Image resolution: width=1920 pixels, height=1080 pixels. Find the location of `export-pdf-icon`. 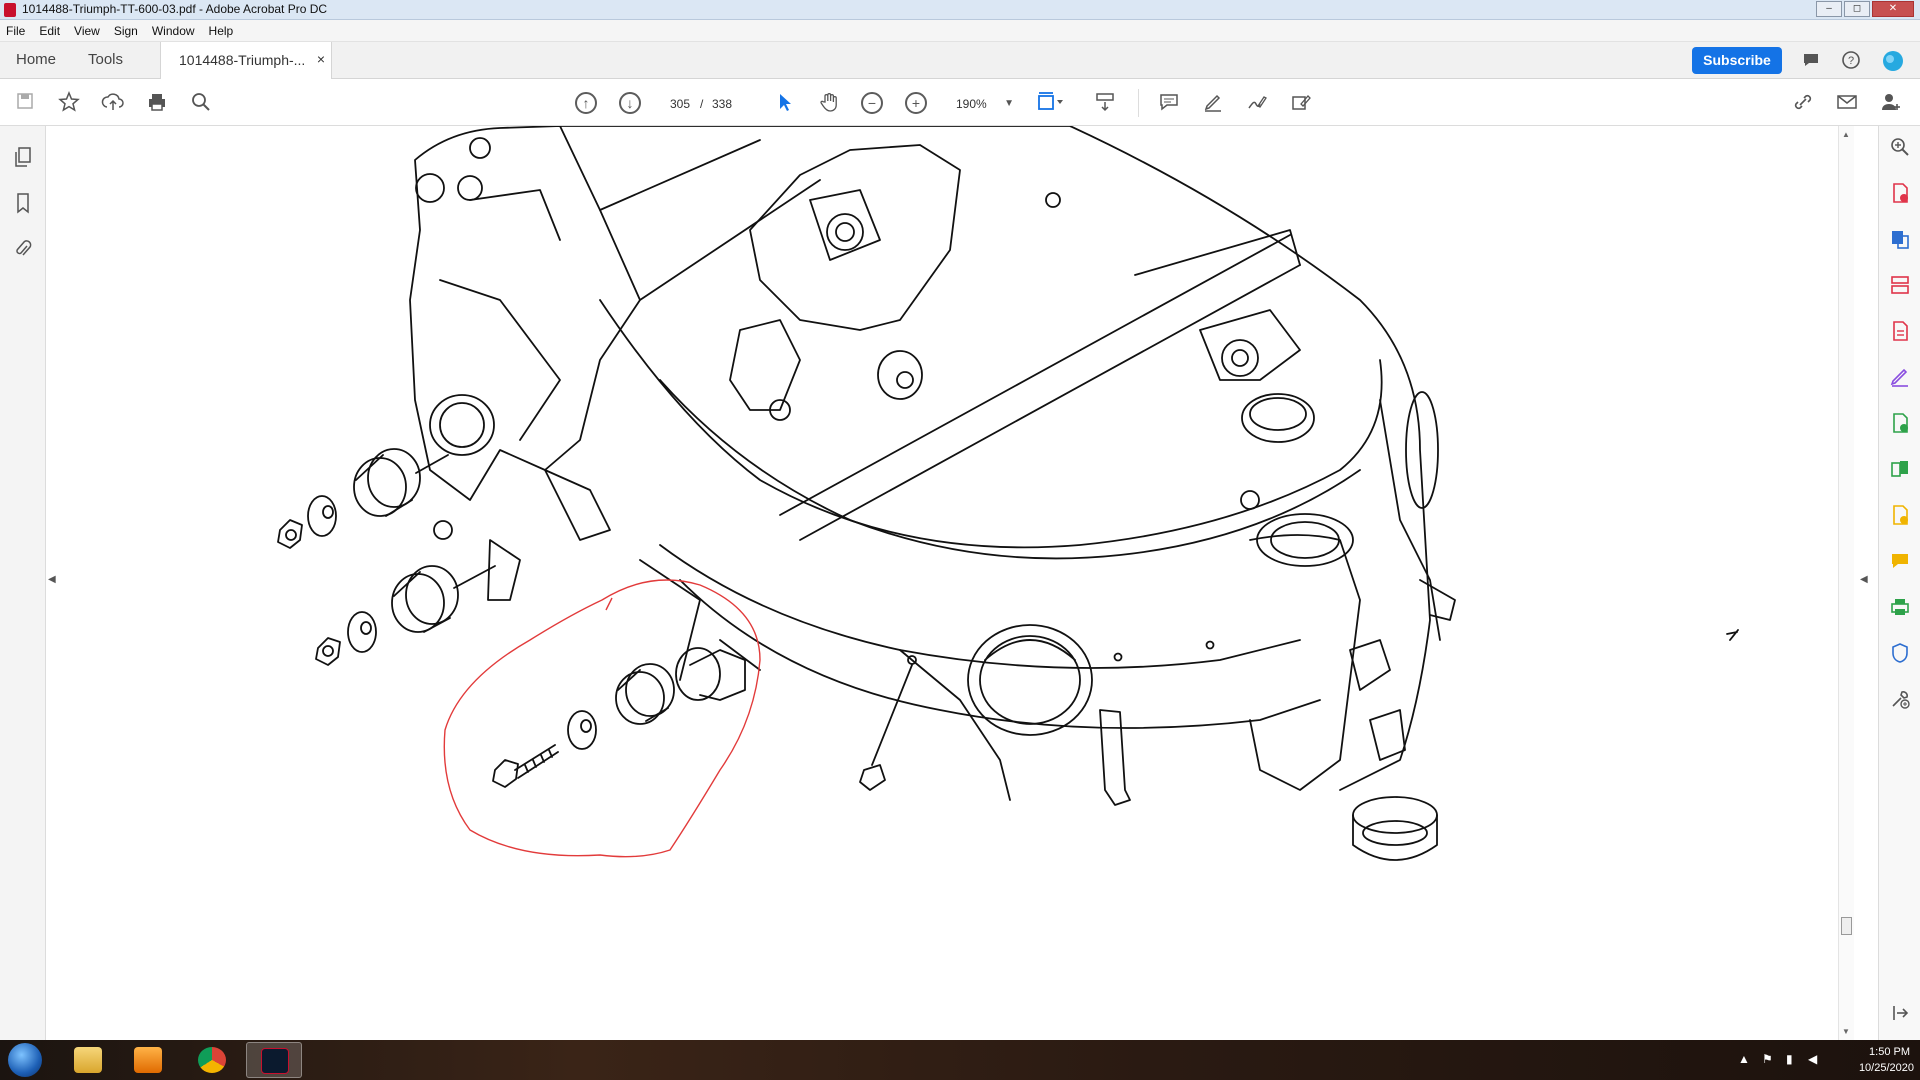

export-pdf-icon is located at coordinates (1900, 240).